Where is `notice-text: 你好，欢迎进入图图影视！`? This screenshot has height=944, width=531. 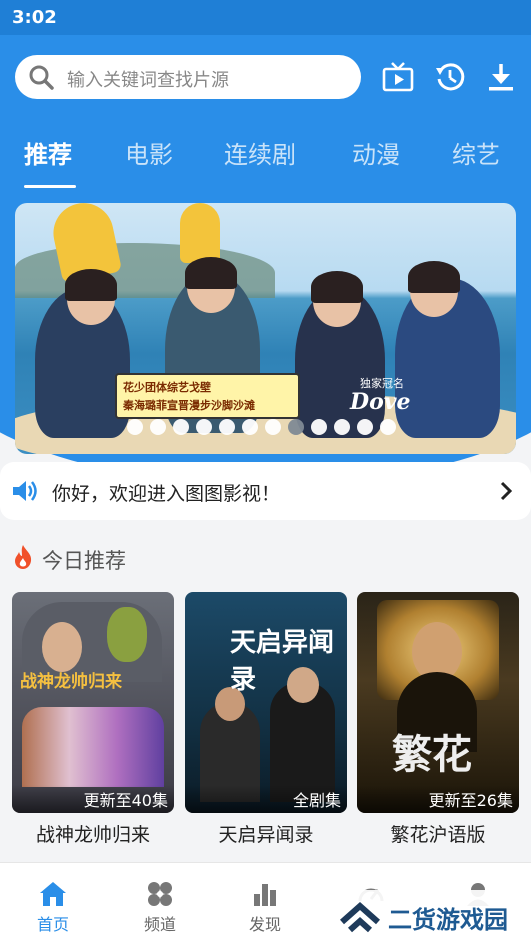 notice-text: 你好，欢迎进入图图影视！ is located at coordinates (166, 494).